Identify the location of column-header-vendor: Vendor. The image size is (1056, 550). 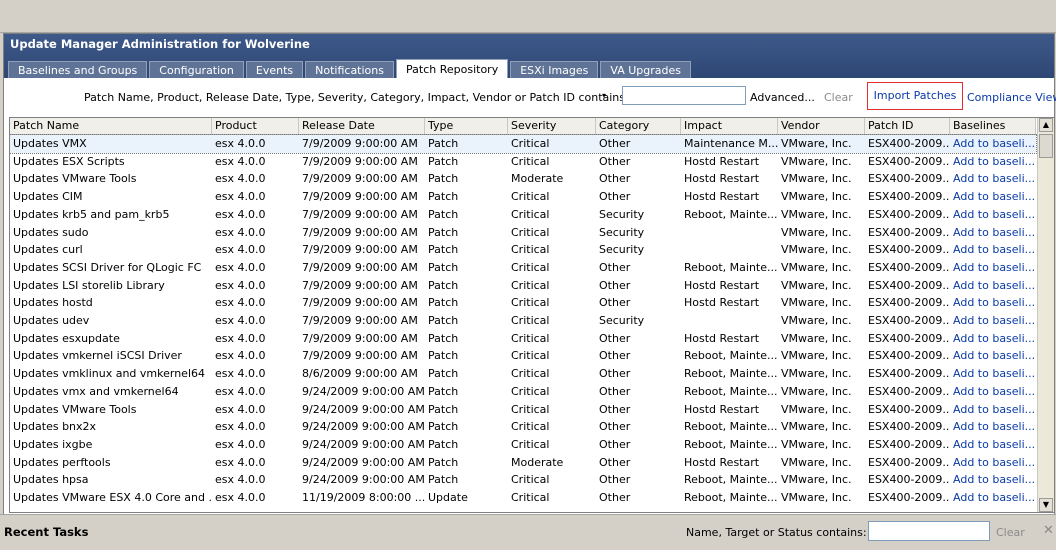
(821, 126).